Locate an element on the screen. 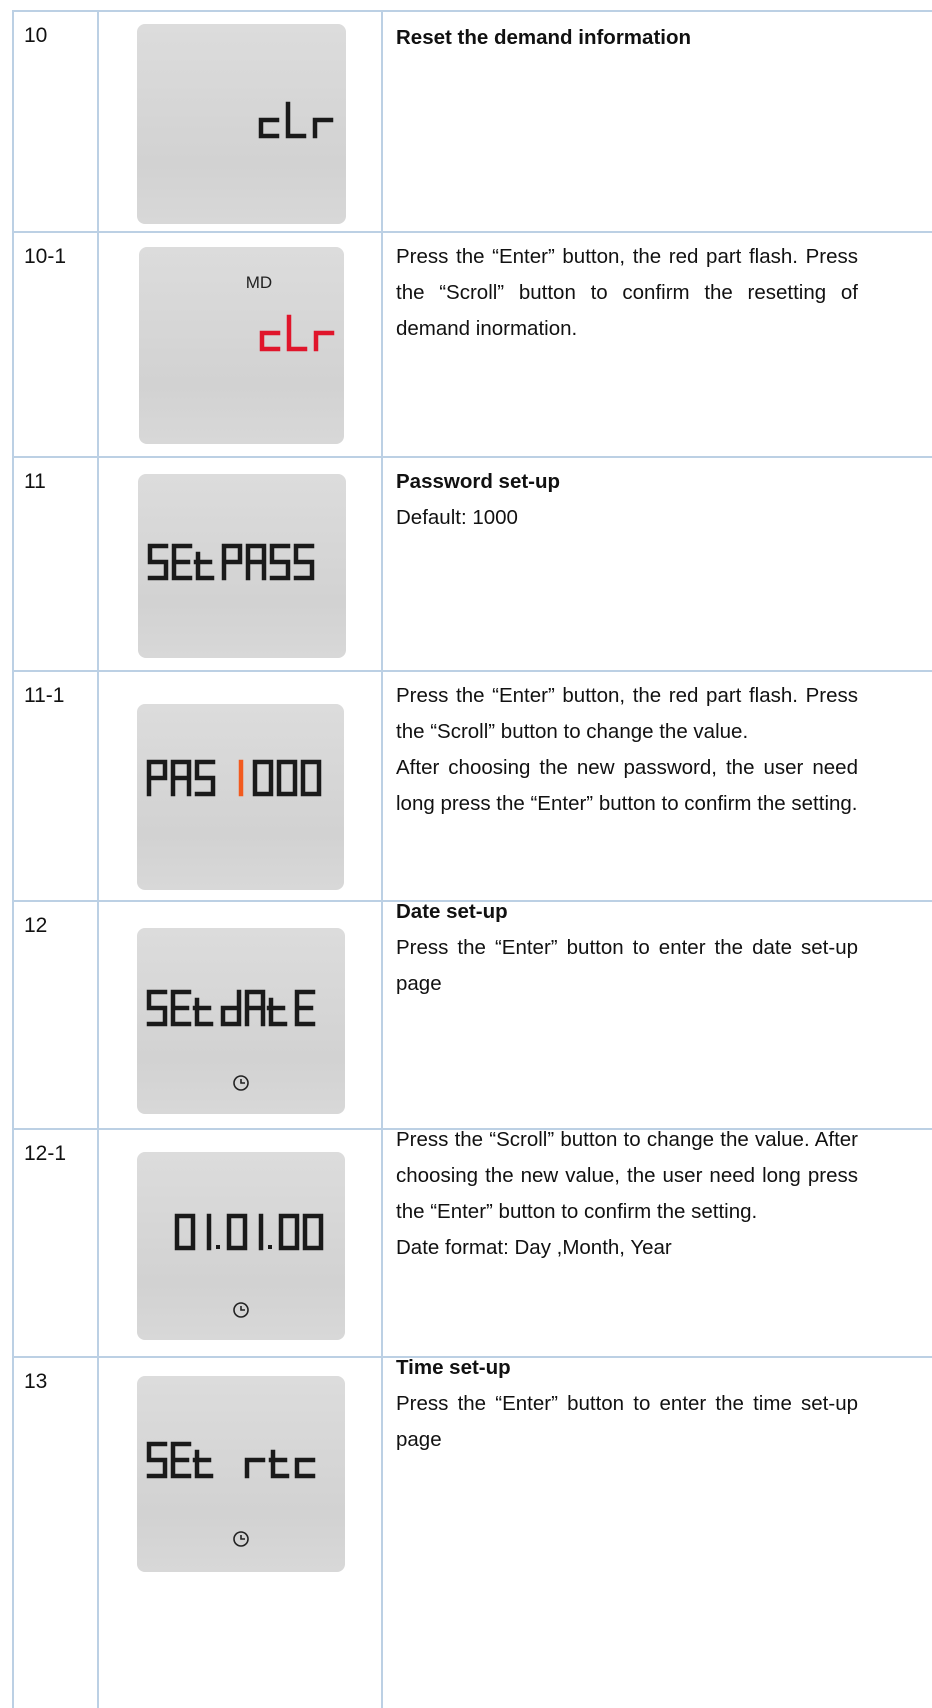 The image size is (932, 1708). row-text: Date format: Day ,Month, Year is located at coordinates (534, 1247).